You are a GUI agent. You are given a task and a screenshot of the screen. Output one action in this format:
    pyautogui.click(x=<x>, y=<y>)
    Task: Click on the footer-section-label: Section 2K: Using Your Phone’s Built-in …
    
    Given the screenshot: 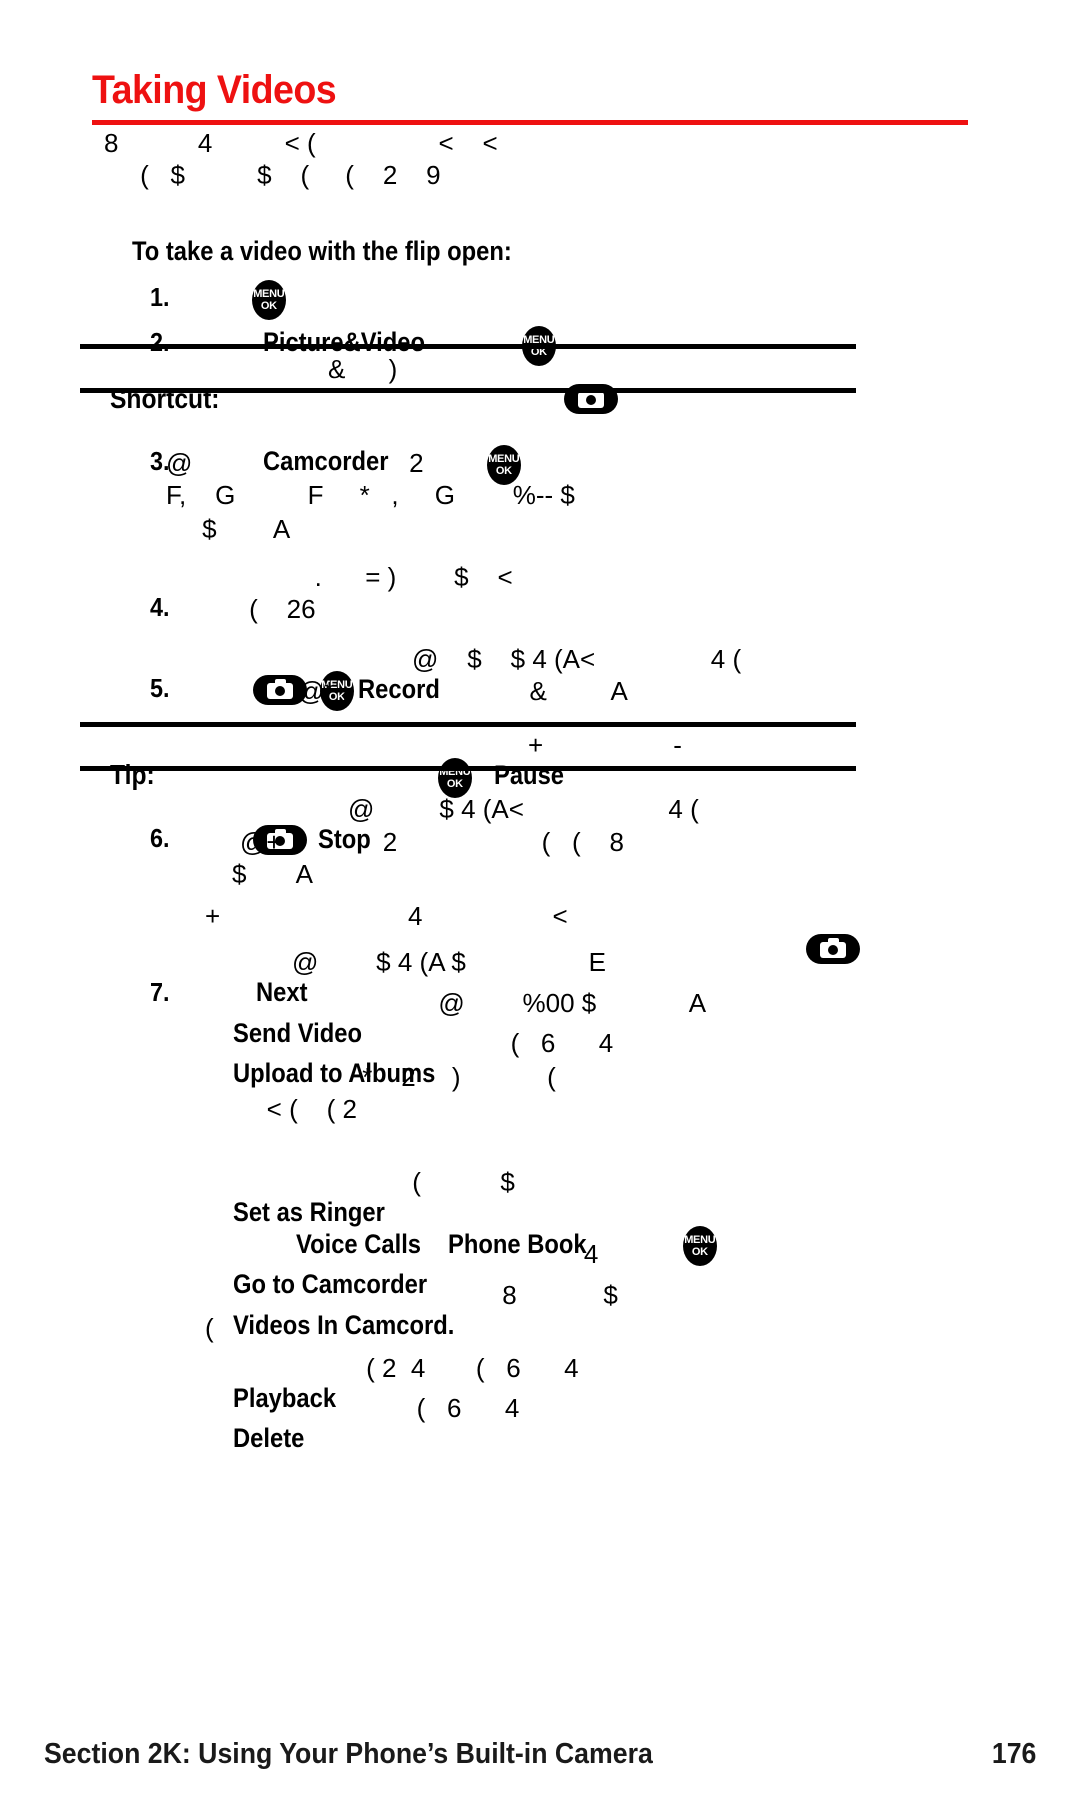 What is the action you would take?
    pyautogui.click(x=348, y=1754)
    